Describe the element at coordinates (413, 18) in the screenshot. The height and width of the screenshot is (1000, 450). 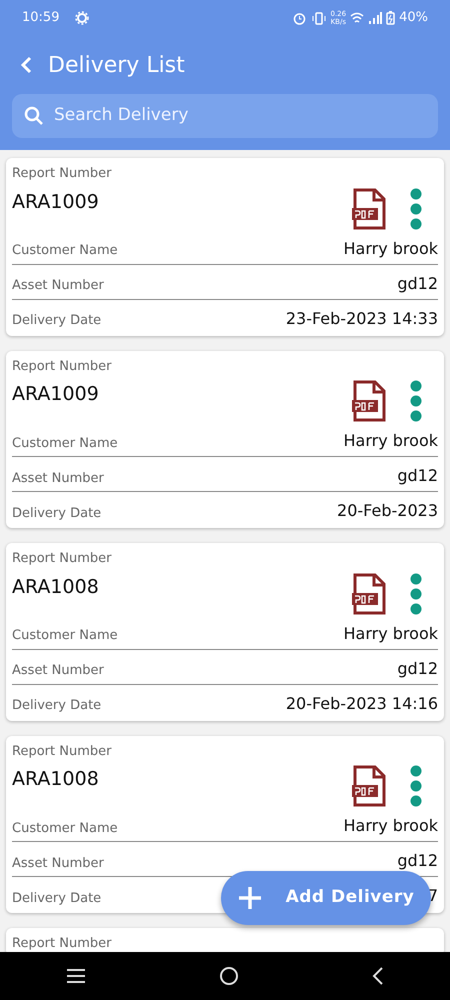
I see `battery-level: 40%` at that location.